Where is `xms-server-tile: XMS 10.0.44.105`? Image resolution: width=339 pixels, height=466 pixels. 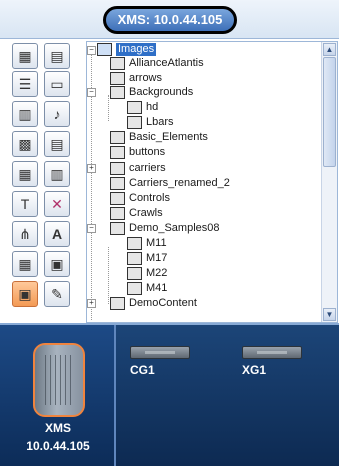
xms-server-tile: XMS 10.0.44.105 is located at coordinates (58, 395).